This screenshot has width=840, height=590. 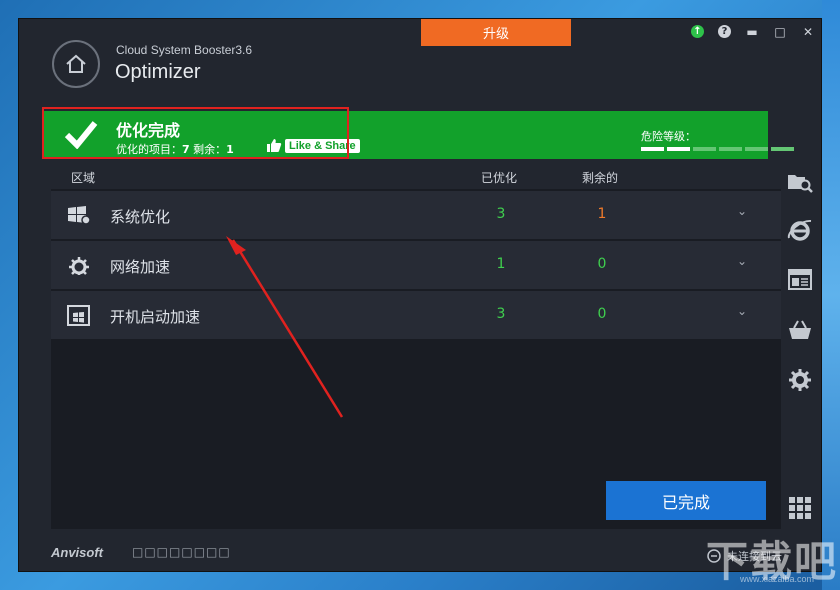 I want to click on basket-icon, so click(x=800, y=329).